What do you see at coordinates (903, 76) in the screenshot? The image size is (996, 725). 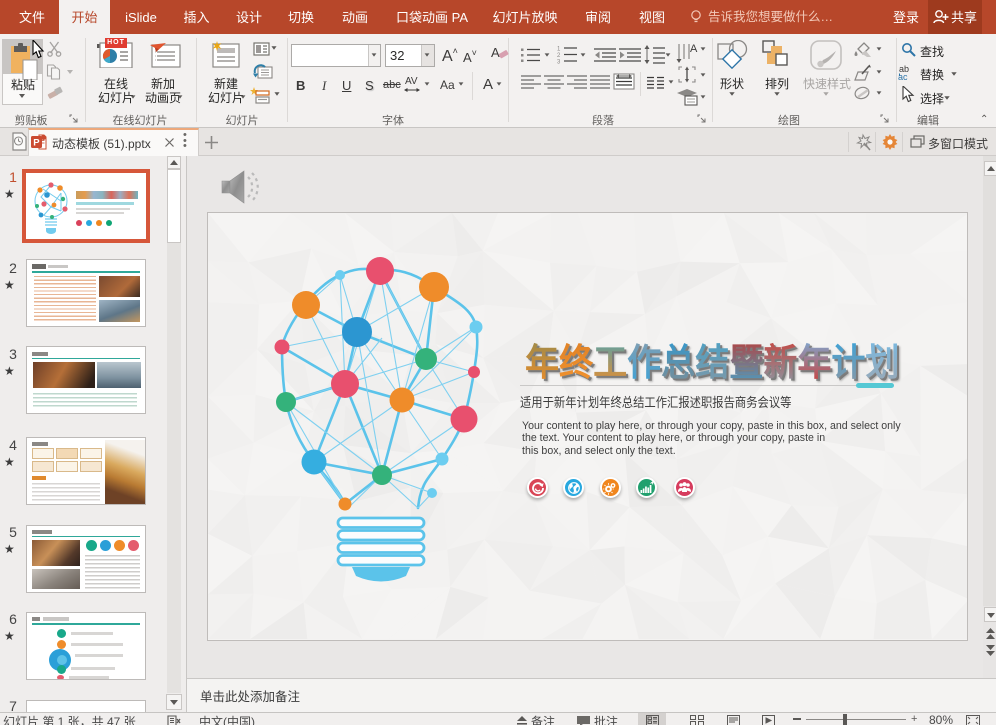 I see `svg-text: ac` at bounding box center [903, 76].